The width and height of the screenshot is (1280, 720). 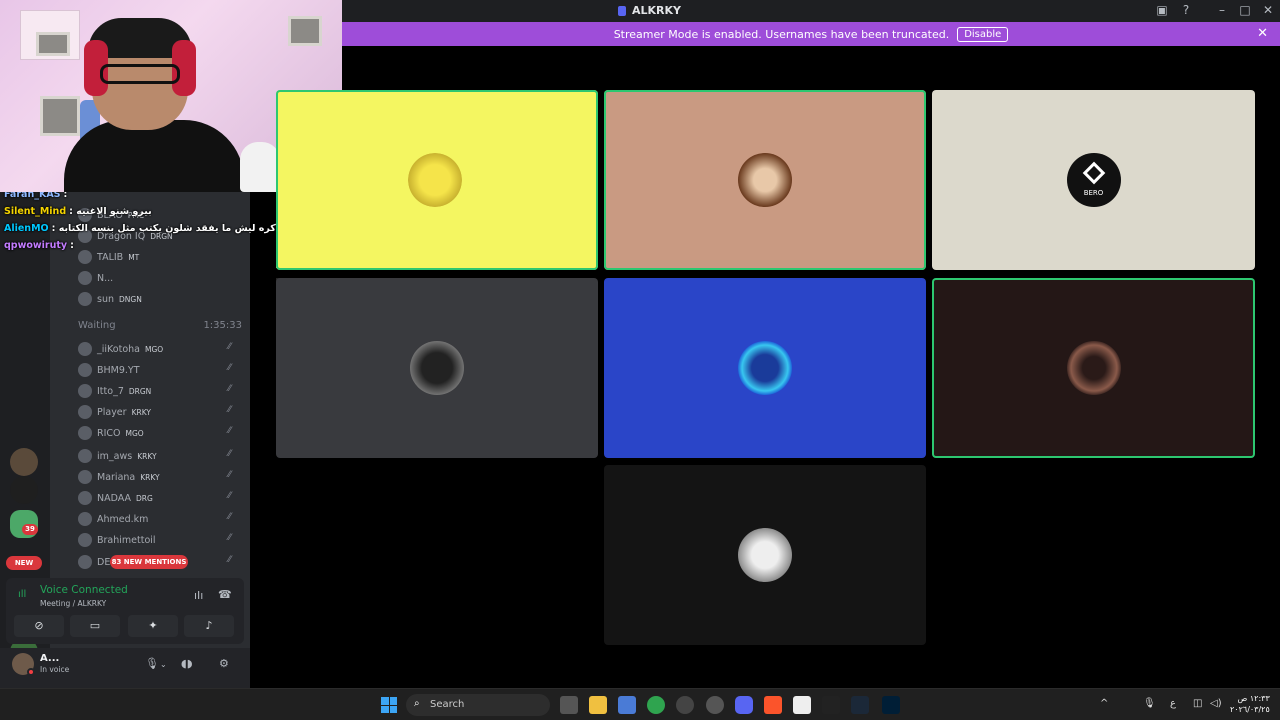 What do you see at coordinates (1149, 703) in the screenshot?
I see `tray-mic-icon: 🎙` at bounding box center [1149, 703].